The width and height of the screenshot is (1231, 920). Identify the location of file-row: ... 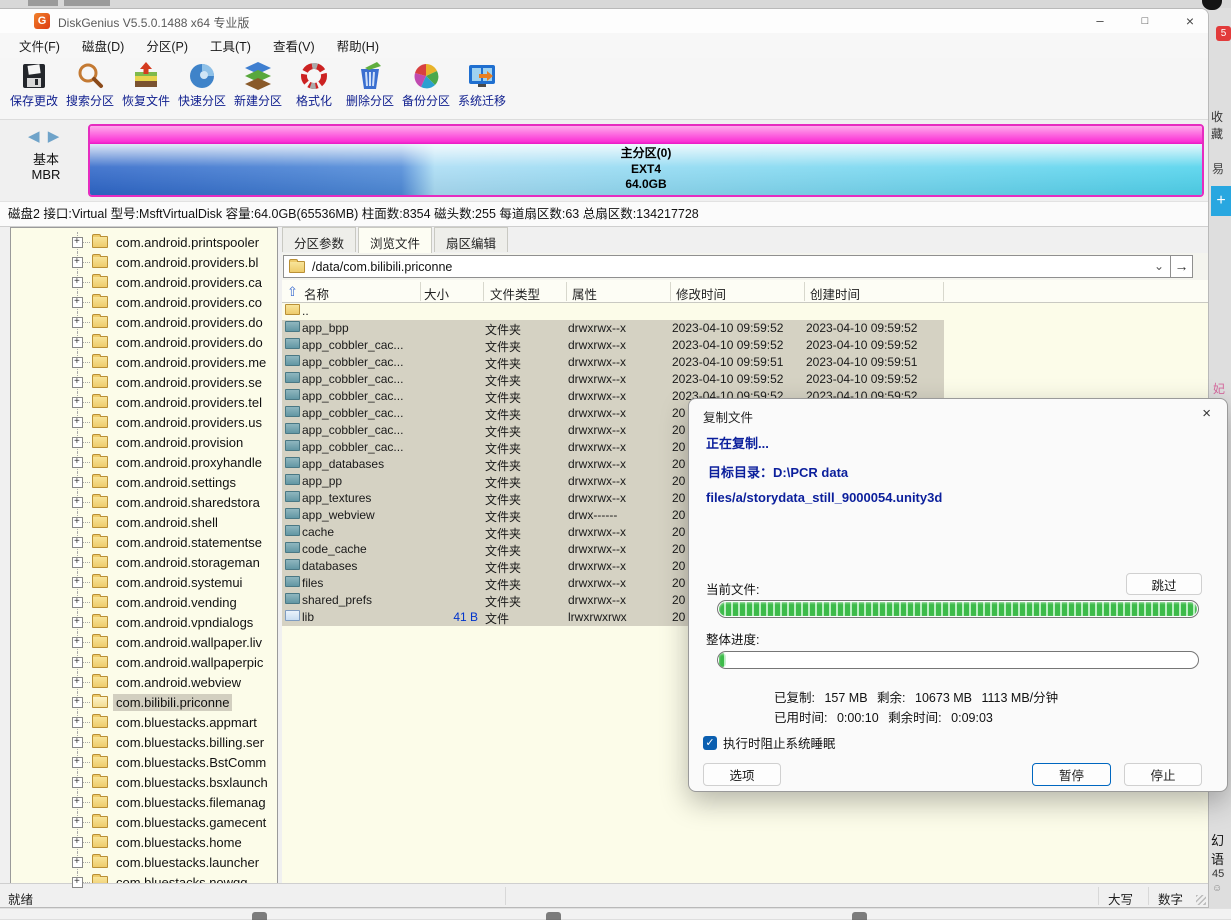
(745, 311).